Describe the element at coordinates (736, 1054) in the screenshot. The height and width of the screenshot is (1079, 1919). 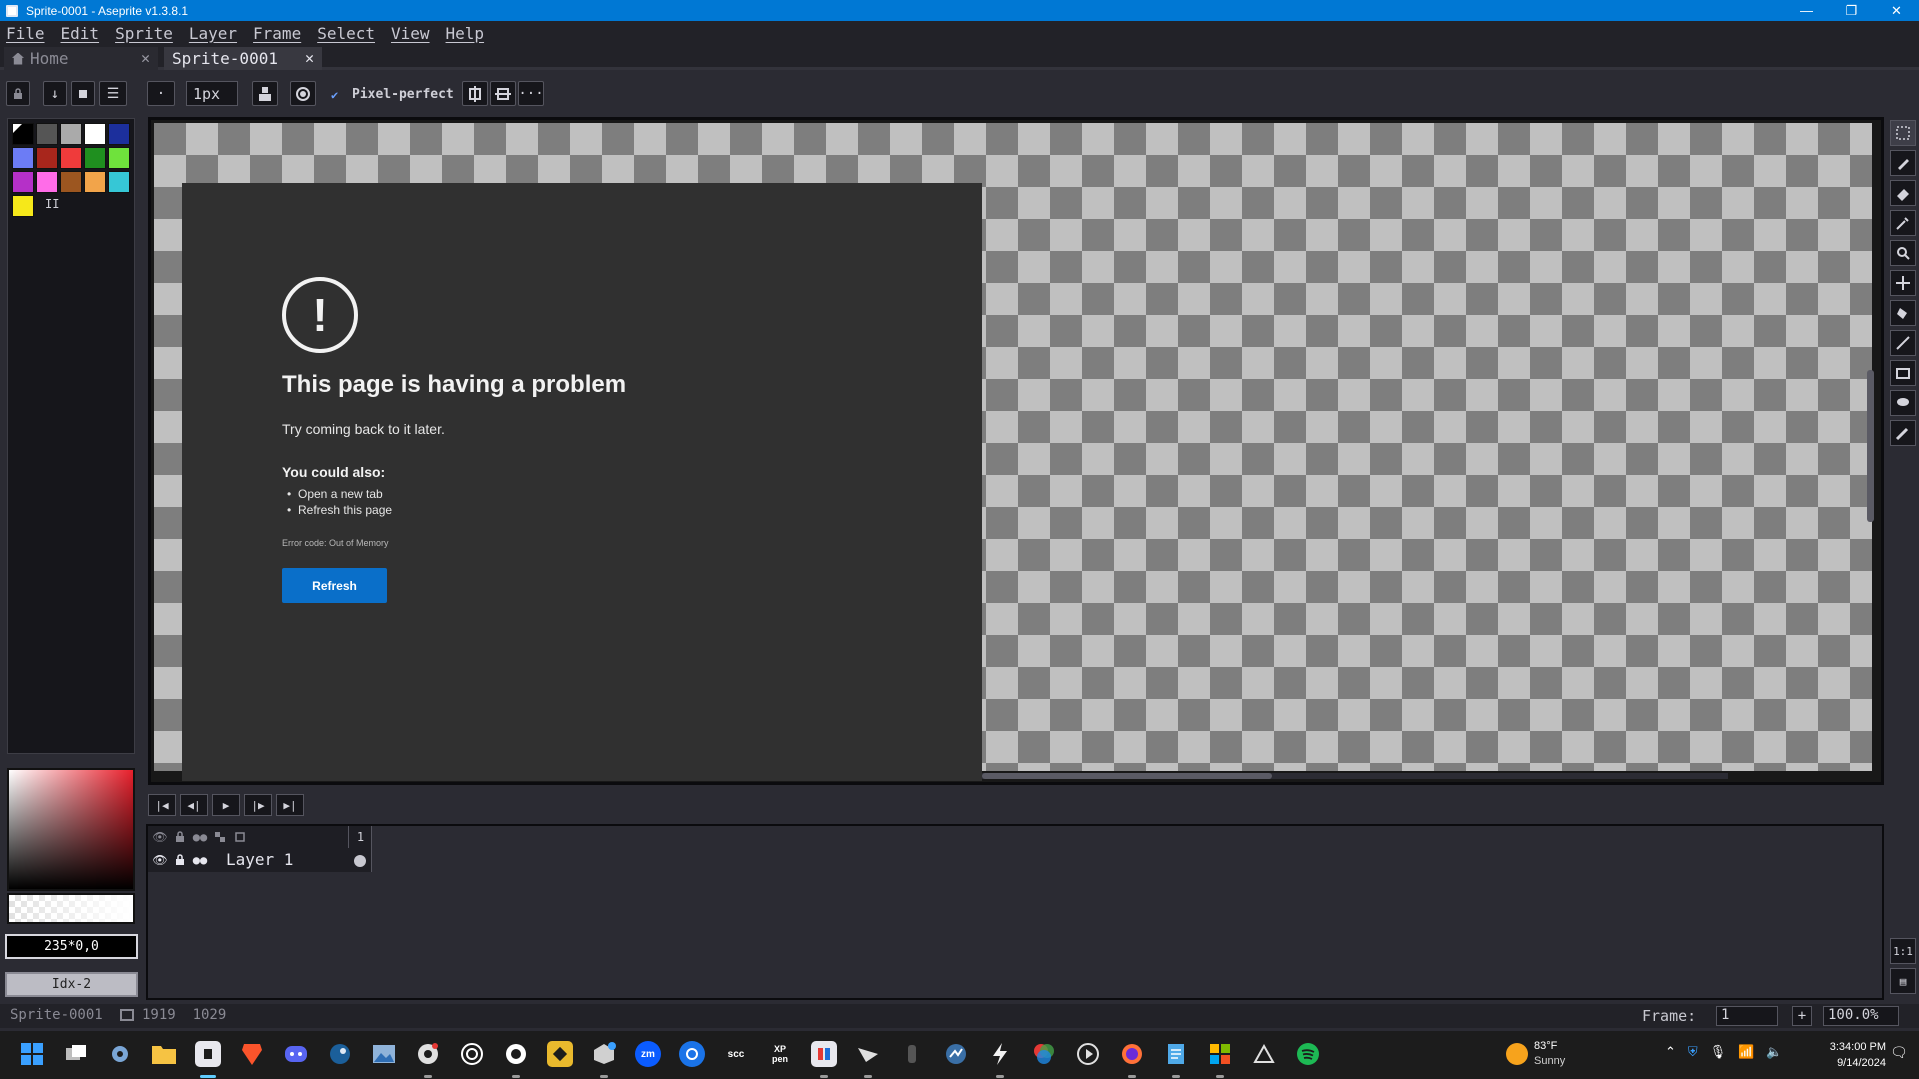
I see `scc-icon: scc` at that location.